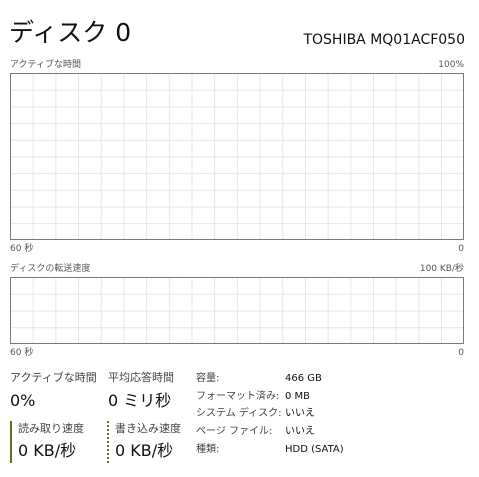 This screenshot has width=479, height=477. What do you see at coordinates (314, 449) in the screenshot?
I see `disk-type-value: HDD (SATA)` at bounding box center [314, 449].